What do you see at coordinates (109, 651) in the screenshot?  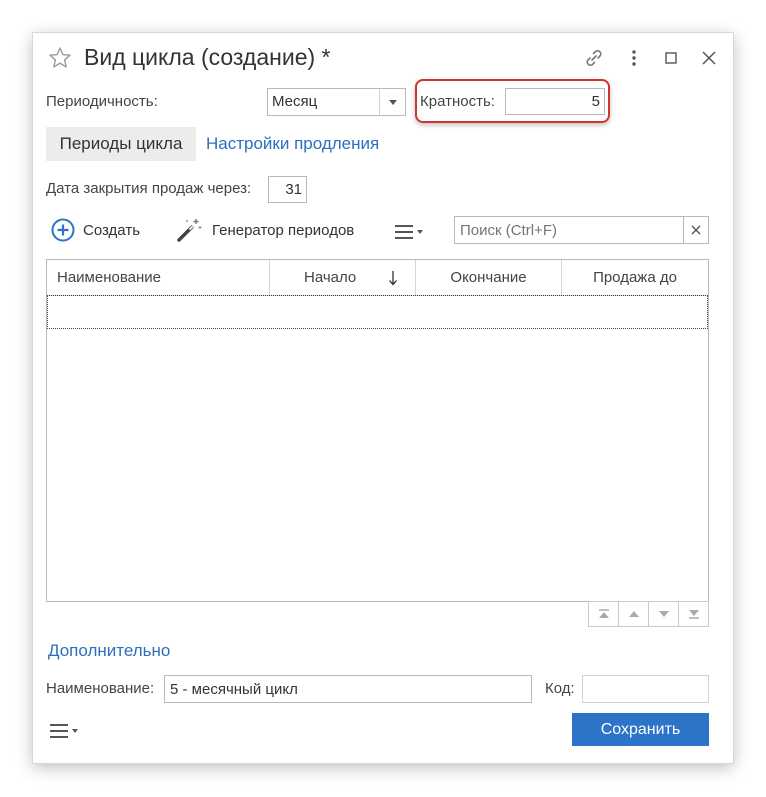 I see `additional-section-toggle: Дополнительно` at bounding box center [109, 651].